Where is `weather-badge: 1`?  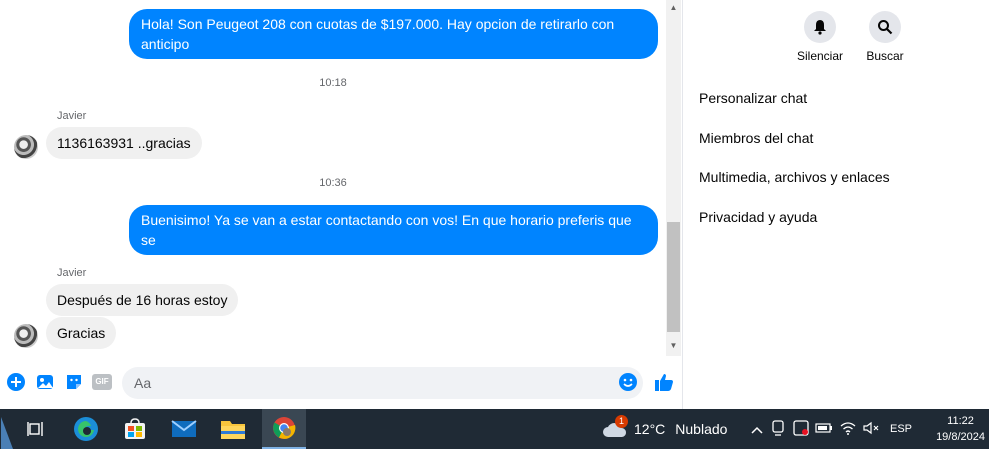
weather-badge: 1 is located at coordinates (621, 421).